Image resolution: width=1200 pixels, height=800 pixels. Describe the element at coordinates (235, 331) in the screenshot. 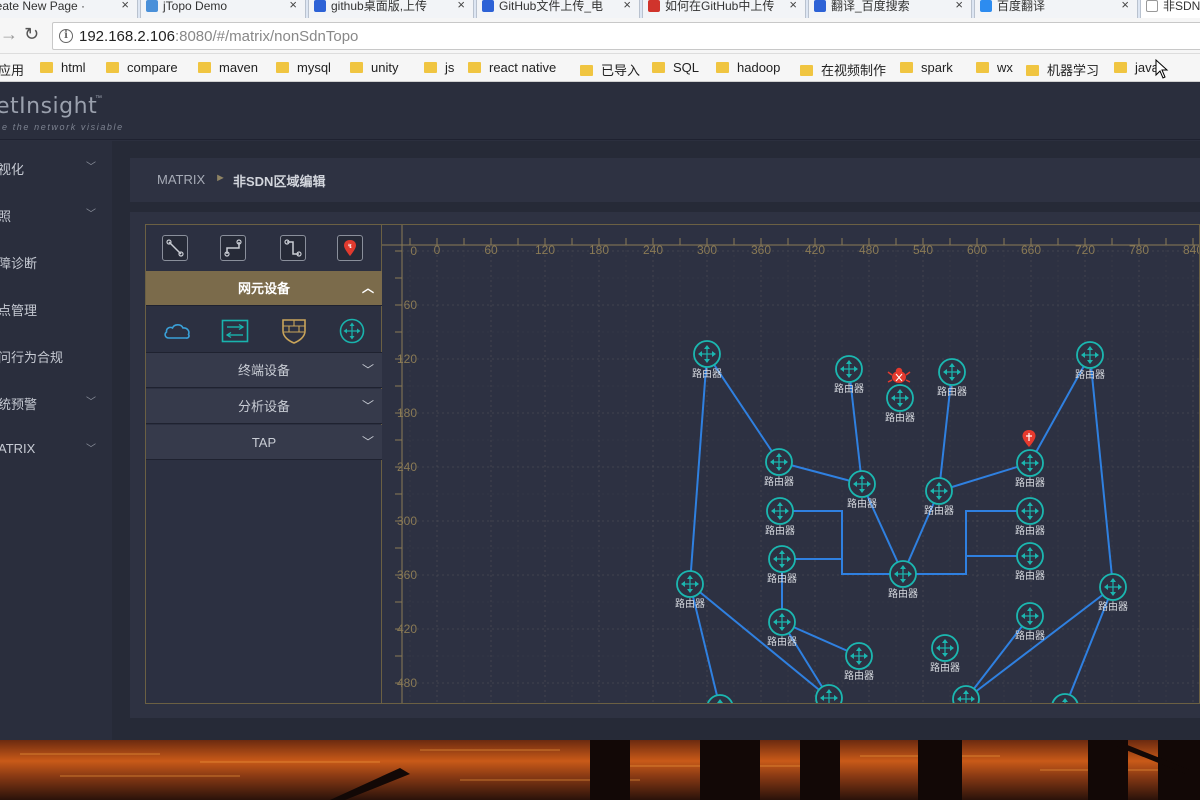

I see `switch-icon` at that location.